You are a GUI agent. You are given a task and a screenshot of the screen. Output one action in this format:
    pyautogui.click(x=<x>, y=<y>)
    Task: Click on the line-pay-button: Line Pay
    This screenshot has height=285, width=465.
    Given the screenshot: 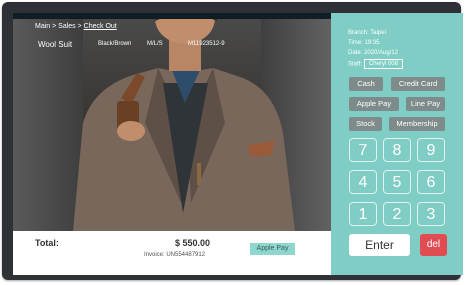 What is the action you would take?
    pyautogui.click(x=425, y=104)
    